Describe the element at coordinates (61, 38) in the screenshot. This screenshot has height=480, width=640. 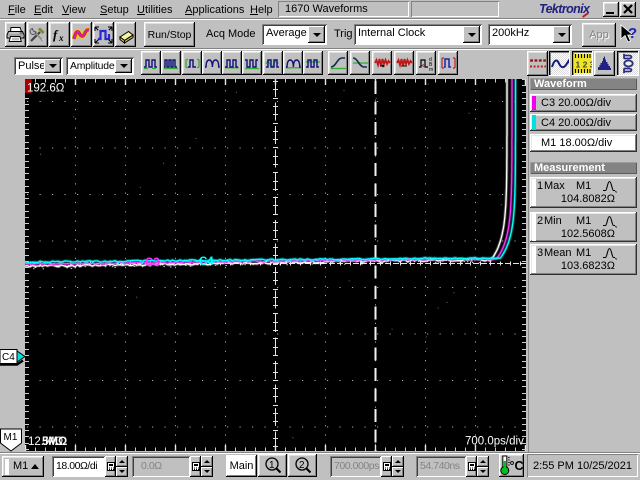
I see `svg-text: x` at that location.